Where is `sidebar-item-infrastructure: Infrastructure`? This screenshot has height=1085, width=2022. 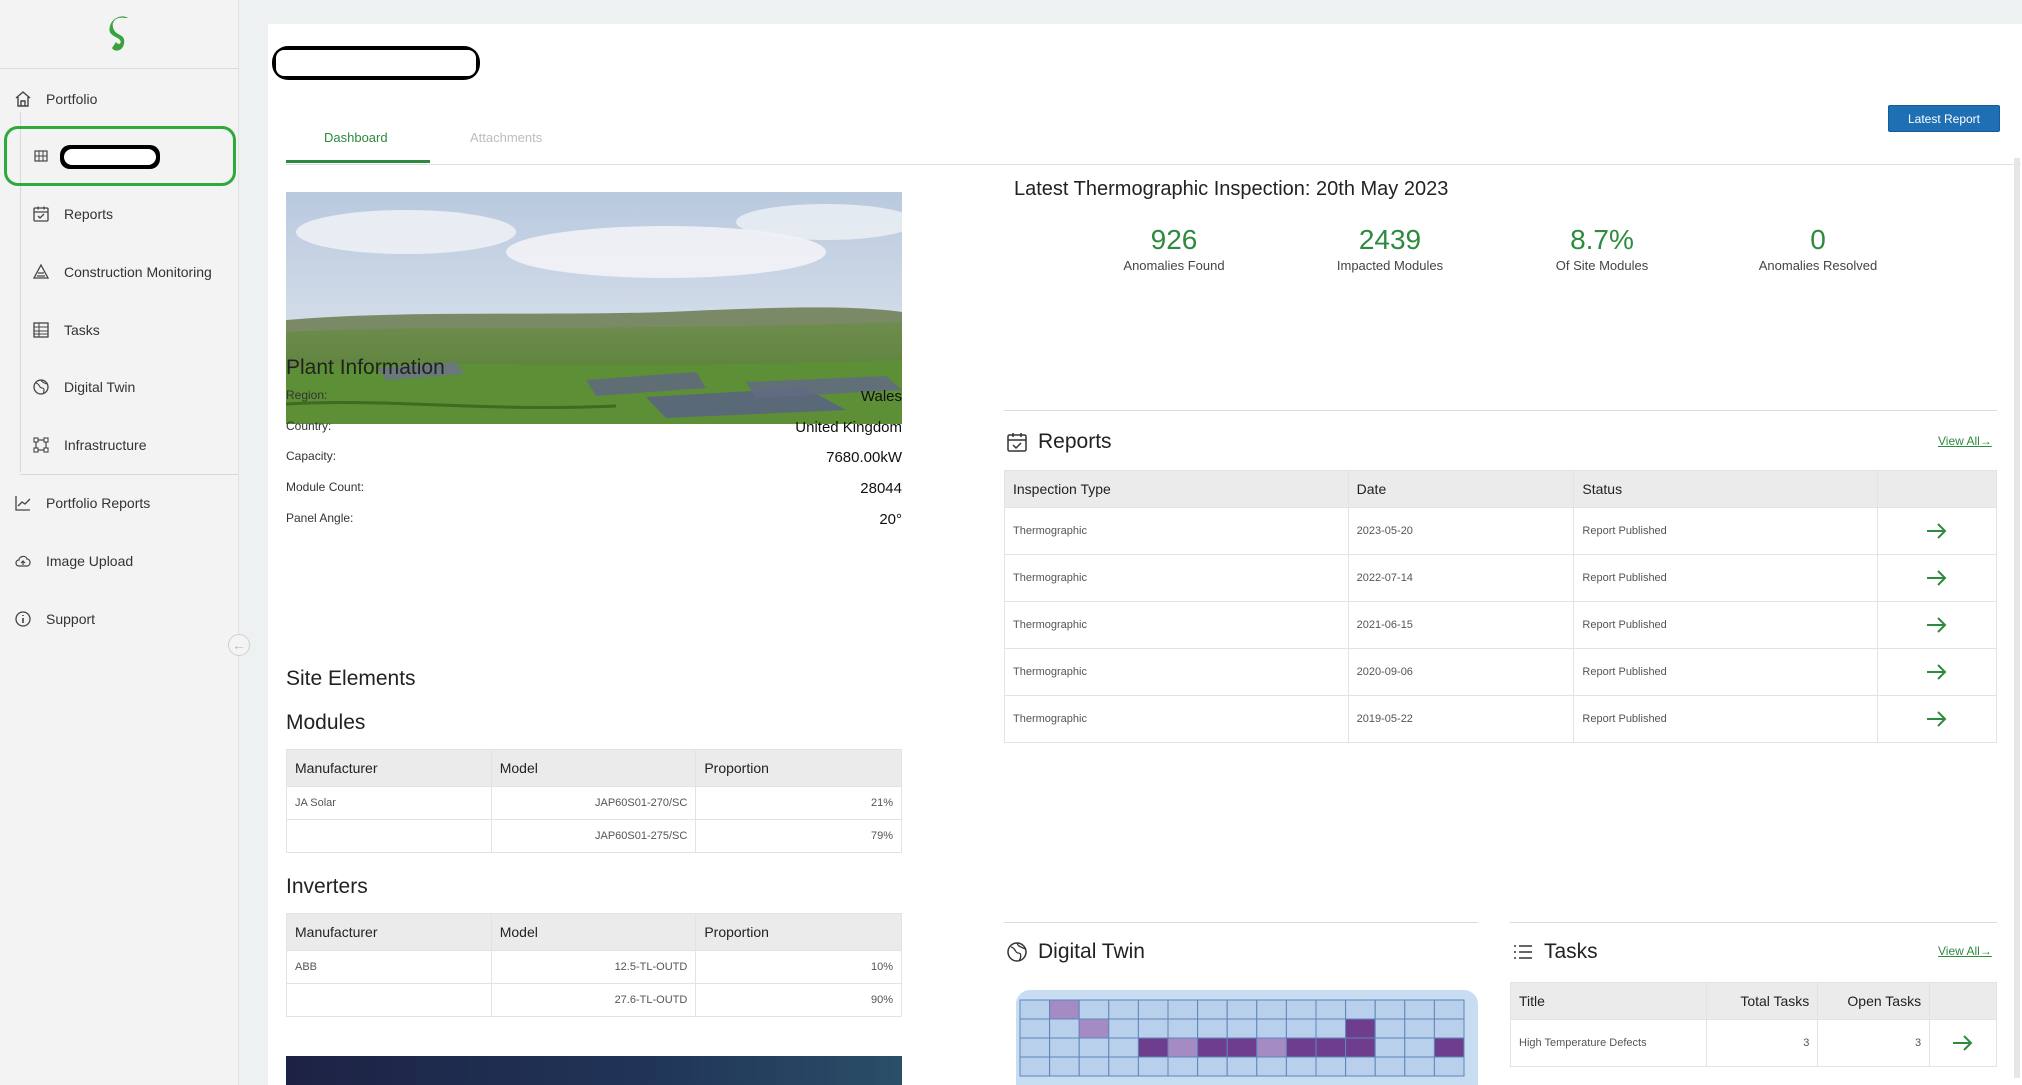
sidebar-item-infrastructure: Infrastructure is located at coordinates (89, 445).